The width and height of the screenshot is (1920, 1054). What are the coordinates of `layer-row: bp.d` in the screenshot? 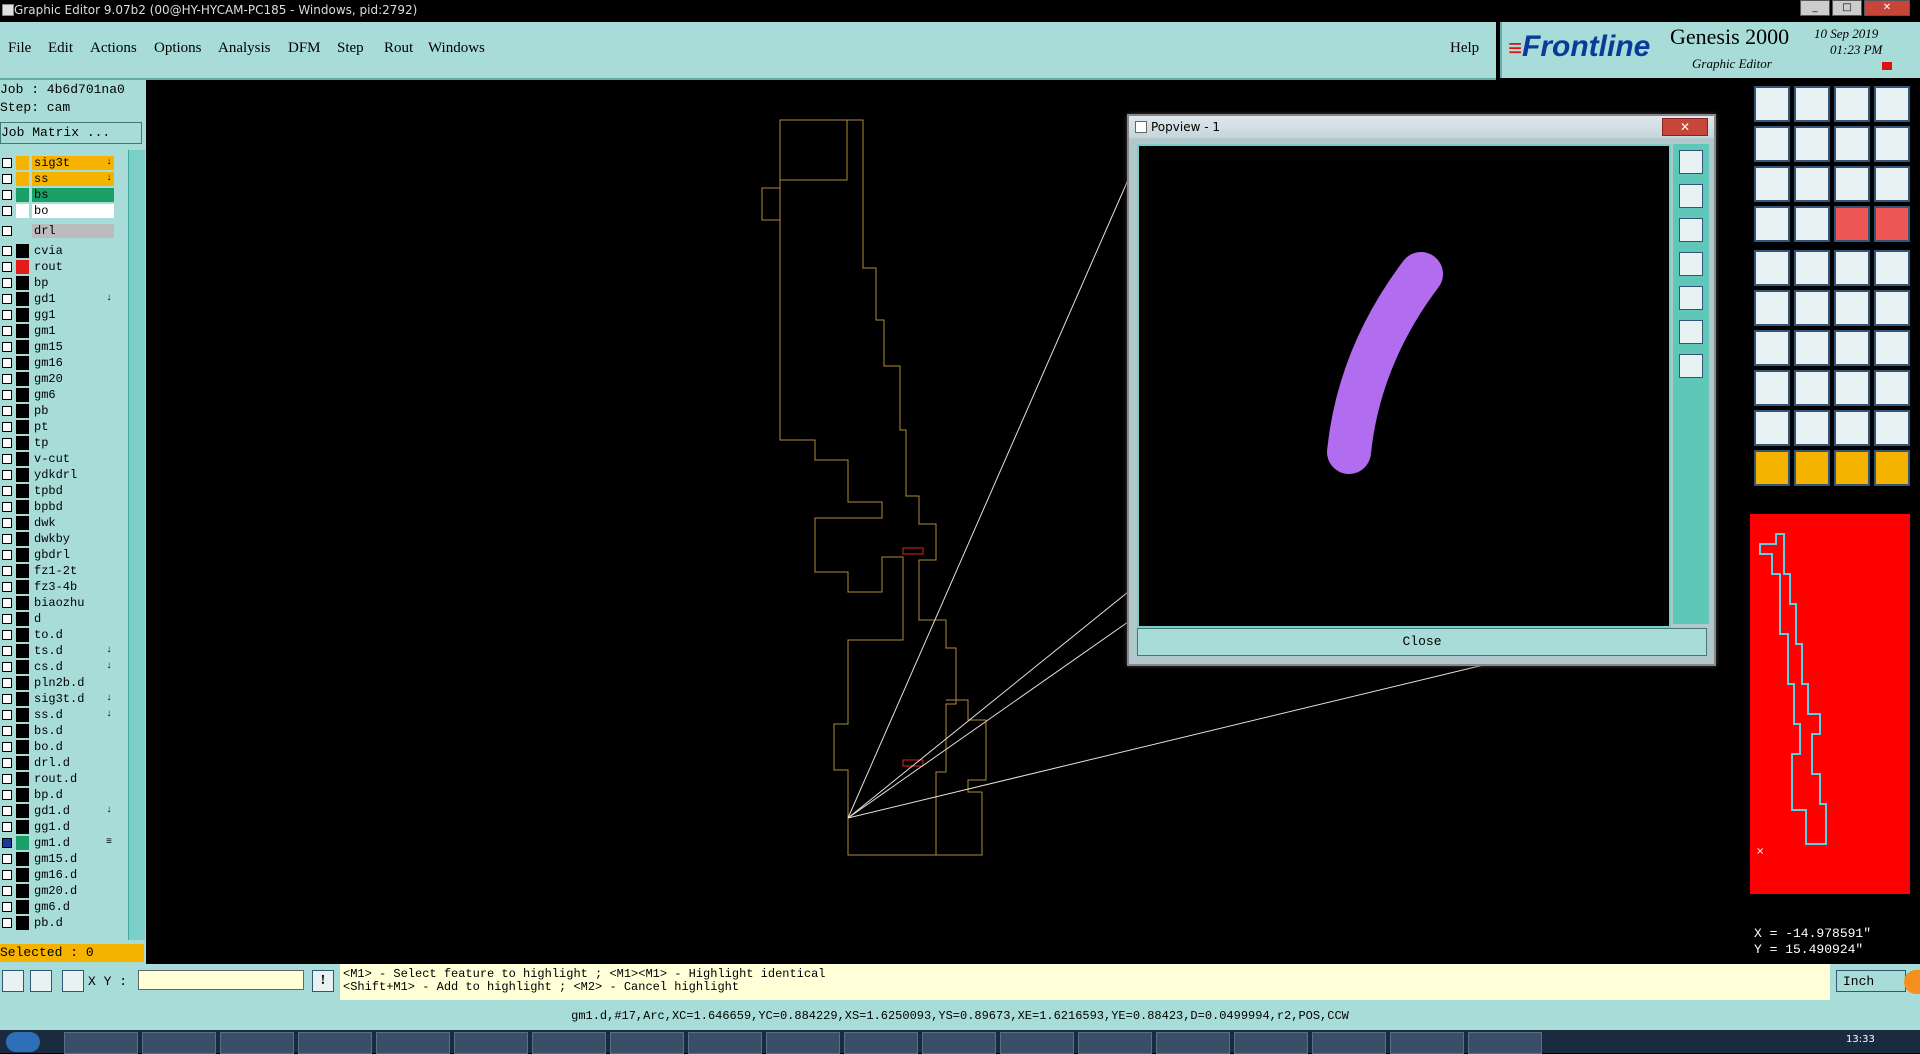 It's located at (58, 795).